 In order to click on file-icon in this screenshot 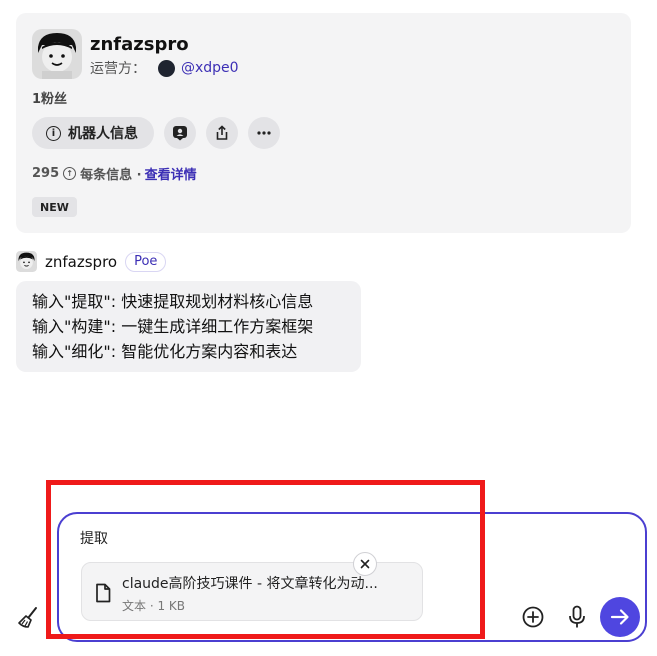, I will do `click(103, 593)`.